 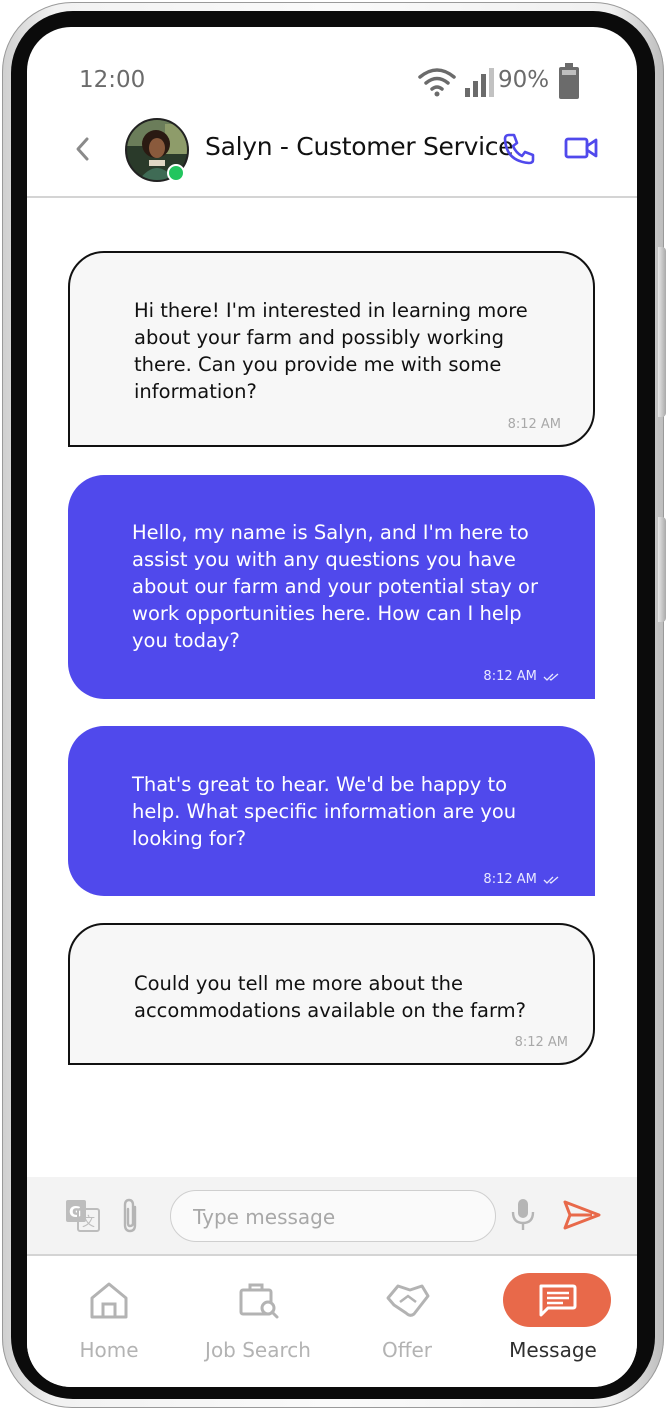 I want to click on online-indicator, so click(x=176, y=173).